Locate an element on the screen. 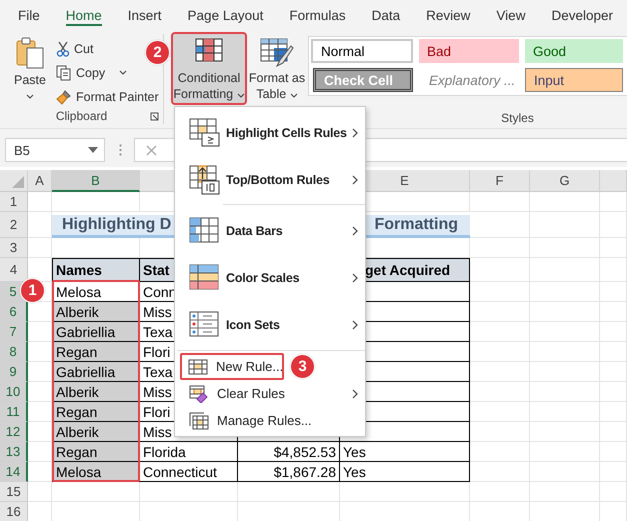  cell-style-option: Normal is located at coordinates (362, 51).